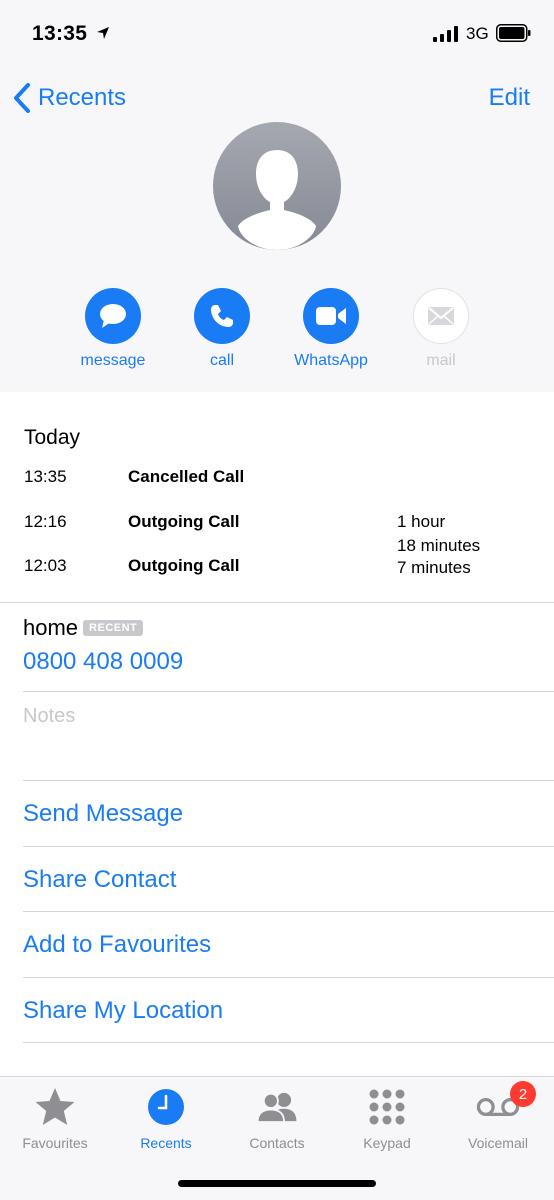  I want to click on tab-contacts: Contacts, so click(277, 1118).